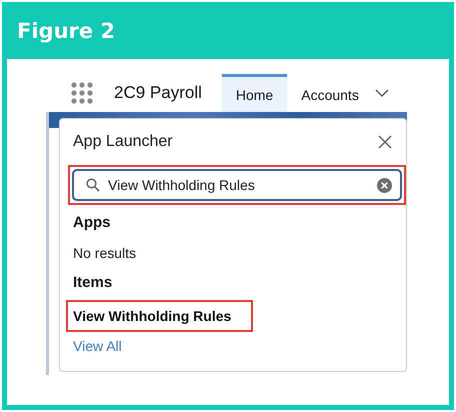  Describe the element at coordinates (158, 93) in the screenshot. I see `app-name: 2C9 Payroll` at that location.